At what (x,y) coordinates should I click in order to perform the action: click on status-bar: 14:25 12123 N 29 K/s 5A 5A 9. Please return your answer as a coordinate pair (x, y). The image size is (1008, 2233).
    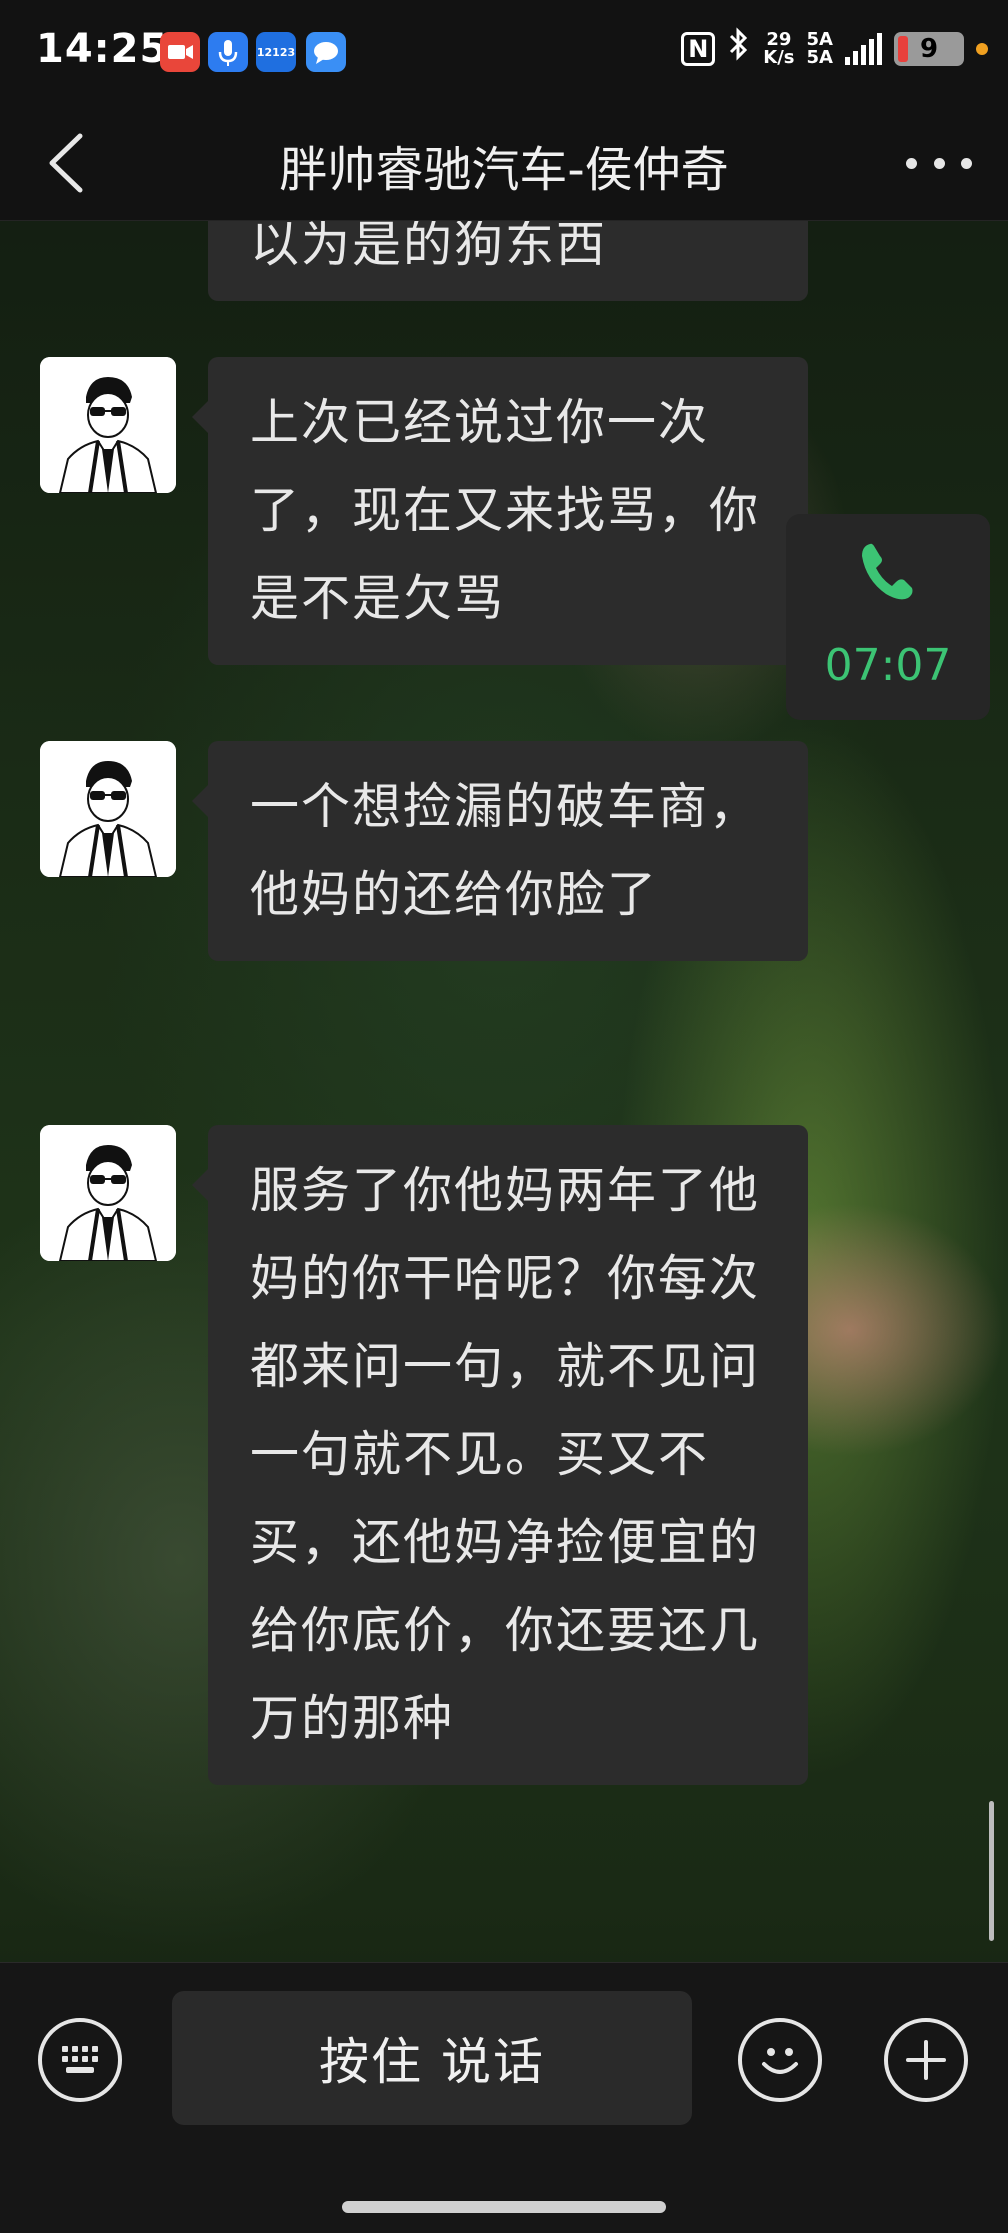
    Looking at the image, I should click on (504, 53).